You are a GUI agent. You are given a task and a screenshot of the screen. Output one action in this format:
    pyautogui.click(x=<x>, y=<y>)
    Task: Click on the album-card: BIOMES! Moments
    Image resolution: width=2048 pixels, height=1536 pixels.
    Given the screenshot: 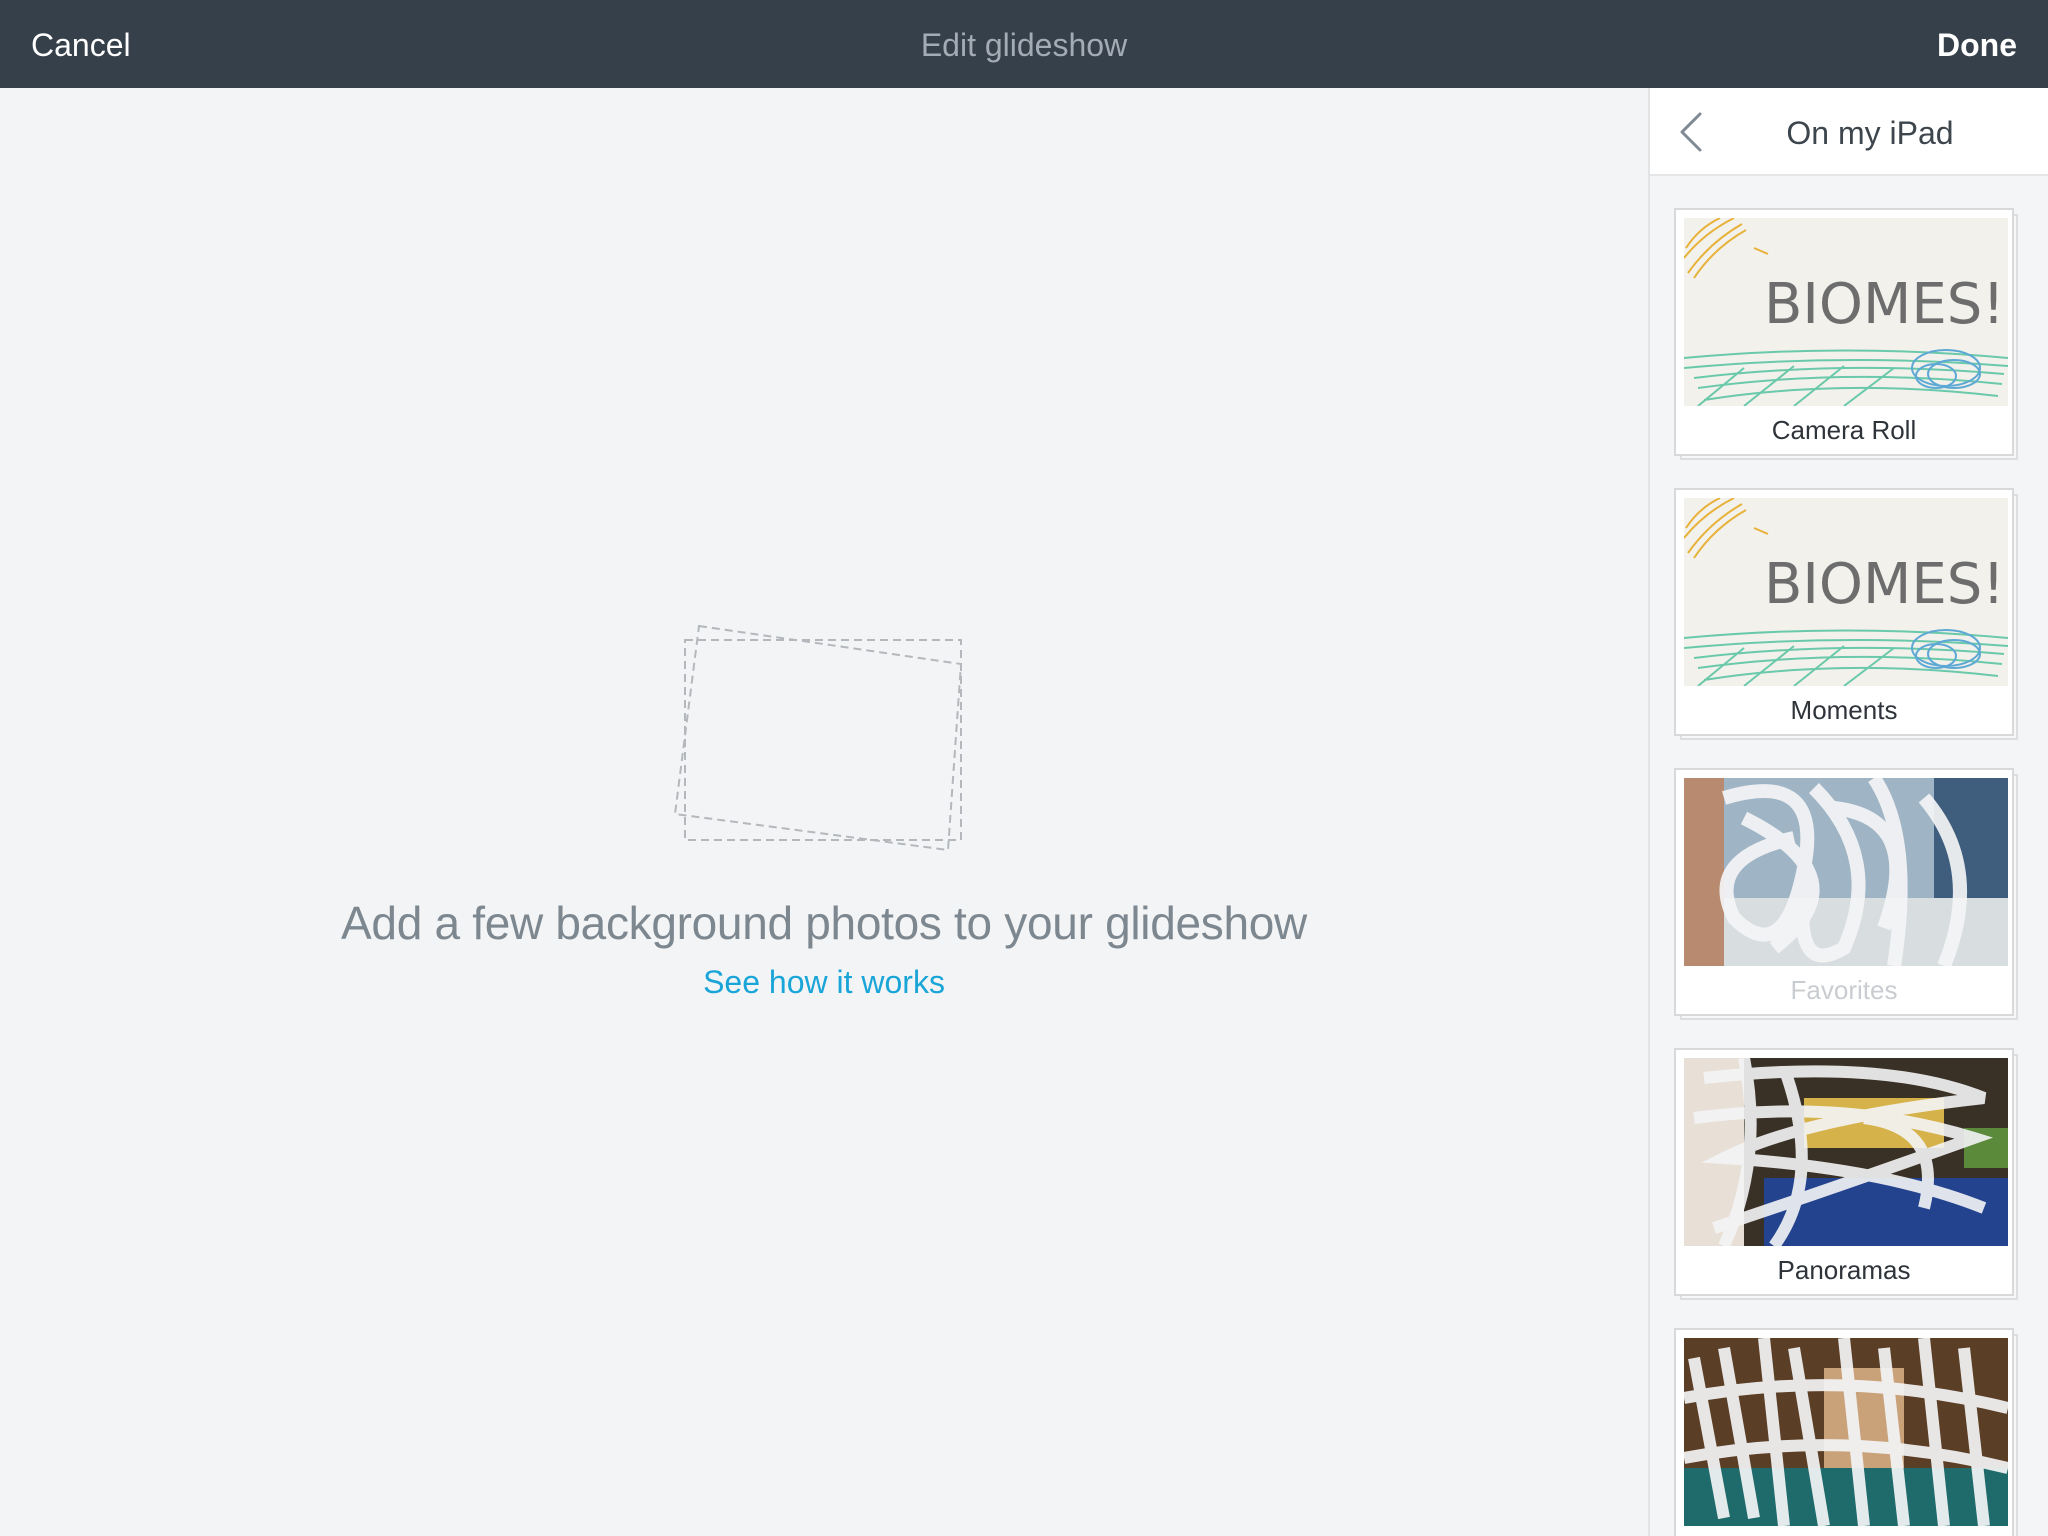 What is the action you would take?
    pyautogui.click(x=1844, y=612)
    